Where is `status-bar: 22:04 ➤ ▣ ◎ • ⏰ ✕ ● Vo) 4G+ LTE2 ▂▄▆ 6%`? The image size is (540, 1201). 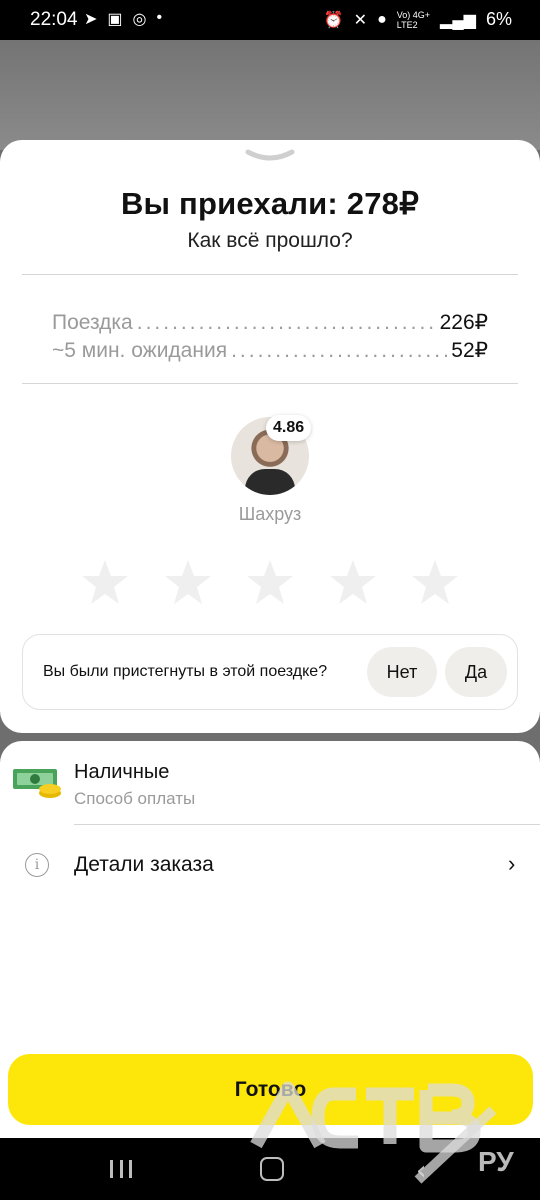
status-bar: 22:04 ➤ ▣ ◎ • ⏰ ✕ ● Vo) 4G+ LTE2 ▂▄▆ 6% is located at coordinates (270, 20).